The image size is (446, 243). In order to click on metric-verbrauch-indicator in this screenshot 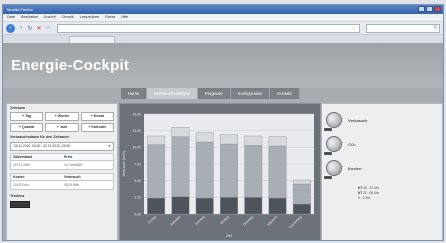, I will do `click(328, 129)`.